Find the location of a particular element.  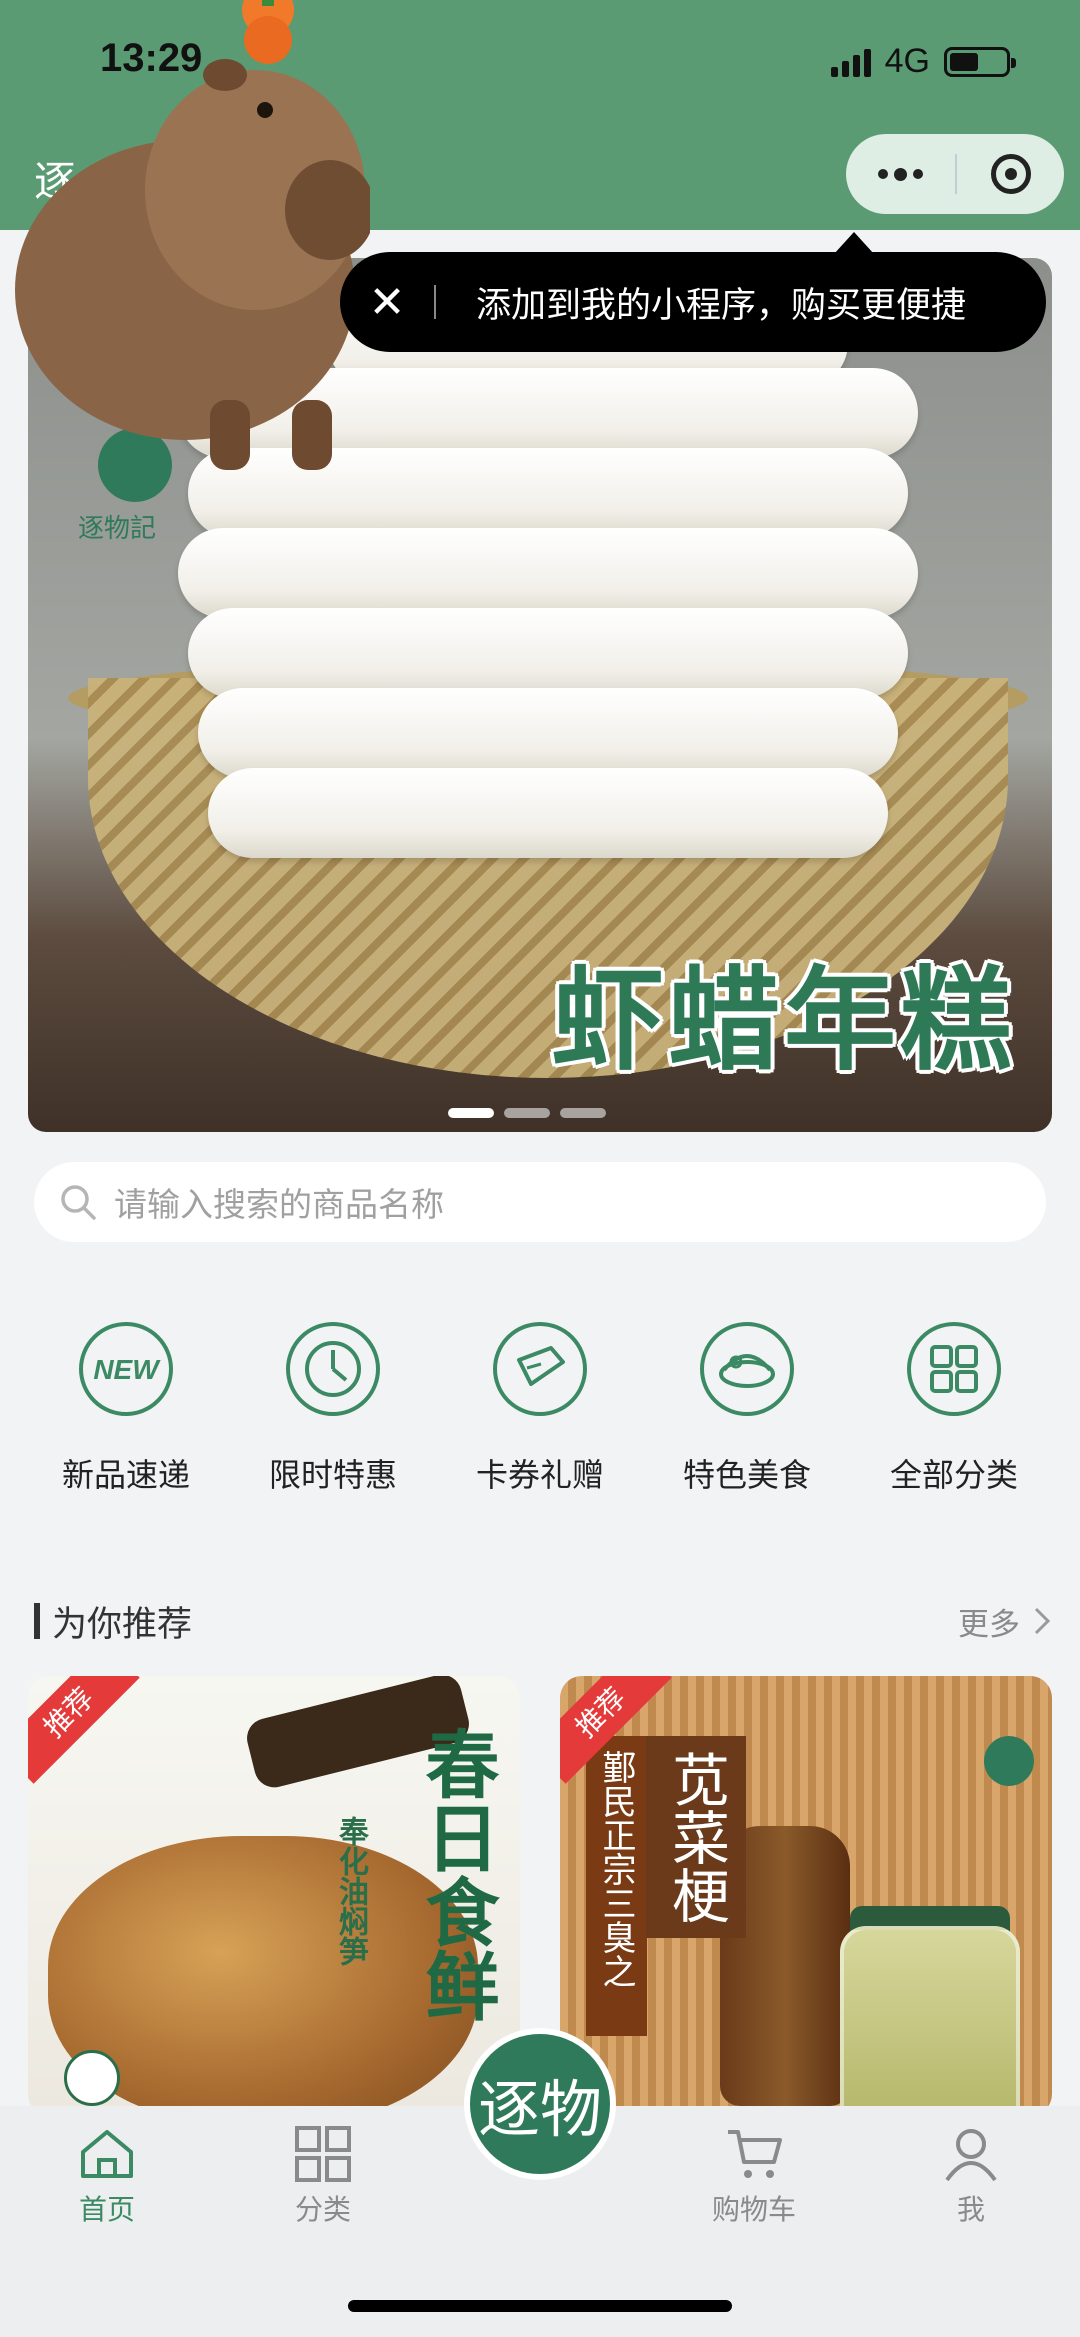

search-icon is located at coordinates (78, 1202).